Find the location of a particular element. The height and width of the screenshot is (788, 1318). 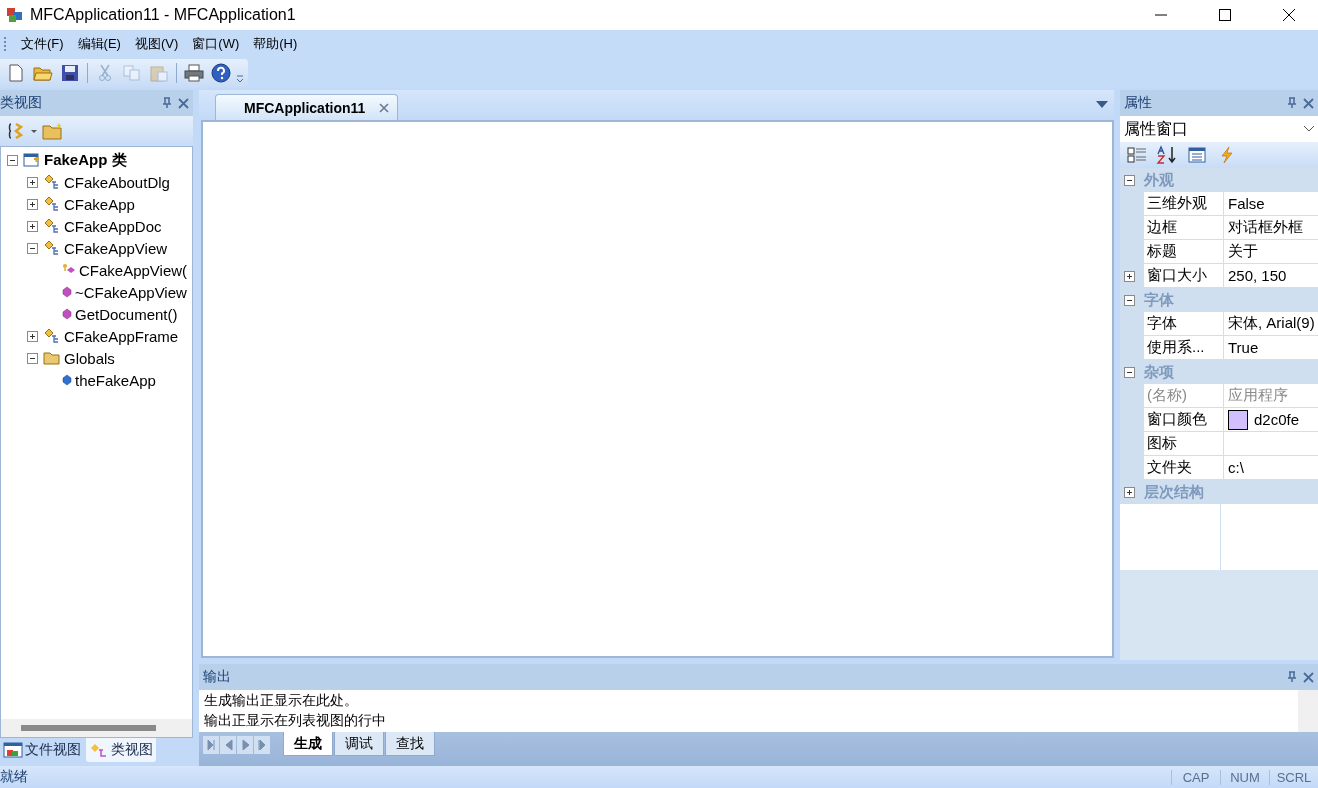

output-tab: 查找 is located at coordinates (410, 744).